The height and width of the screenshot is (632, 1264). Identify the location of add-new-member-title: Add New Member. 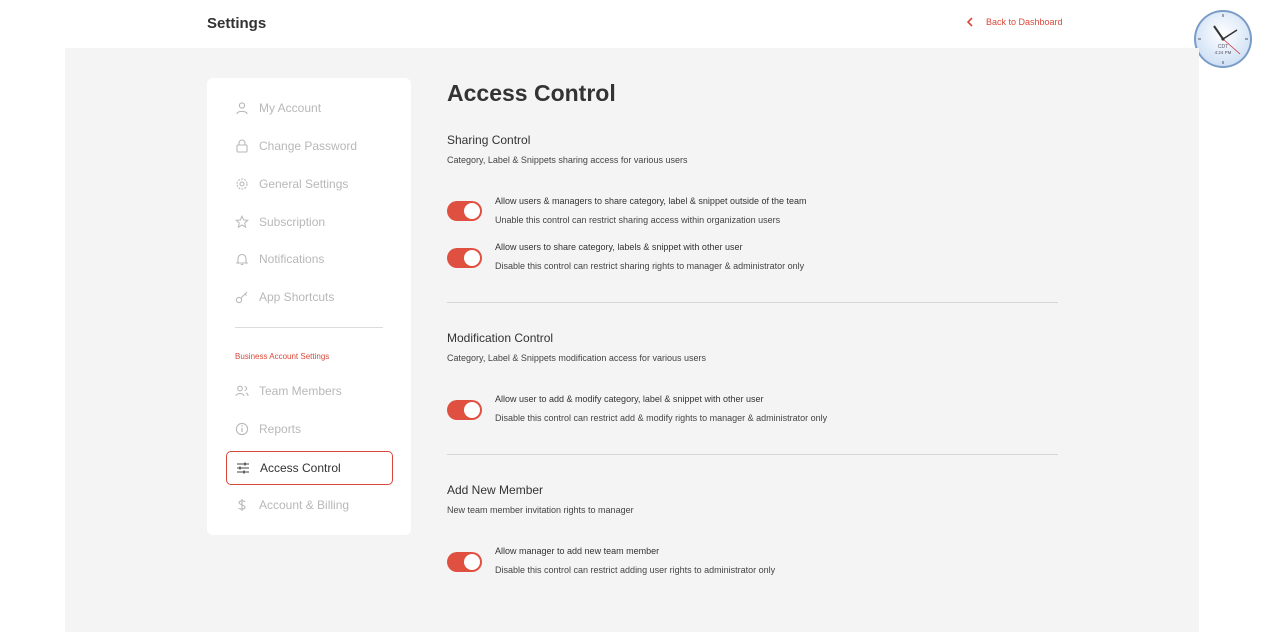
(495, 490).